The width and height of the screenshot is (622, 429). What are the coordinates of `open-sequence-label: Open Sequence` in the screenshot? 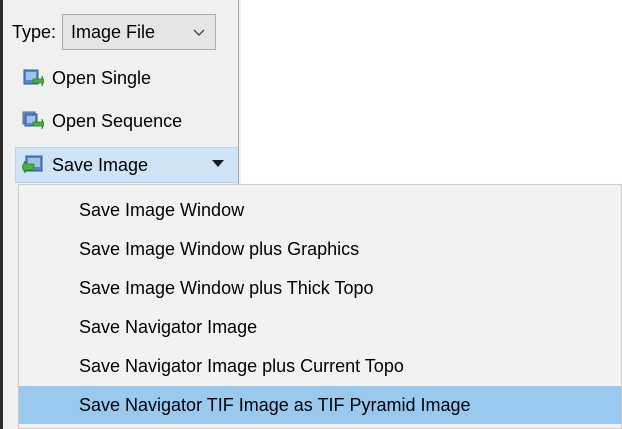 It's located at (117, 120).